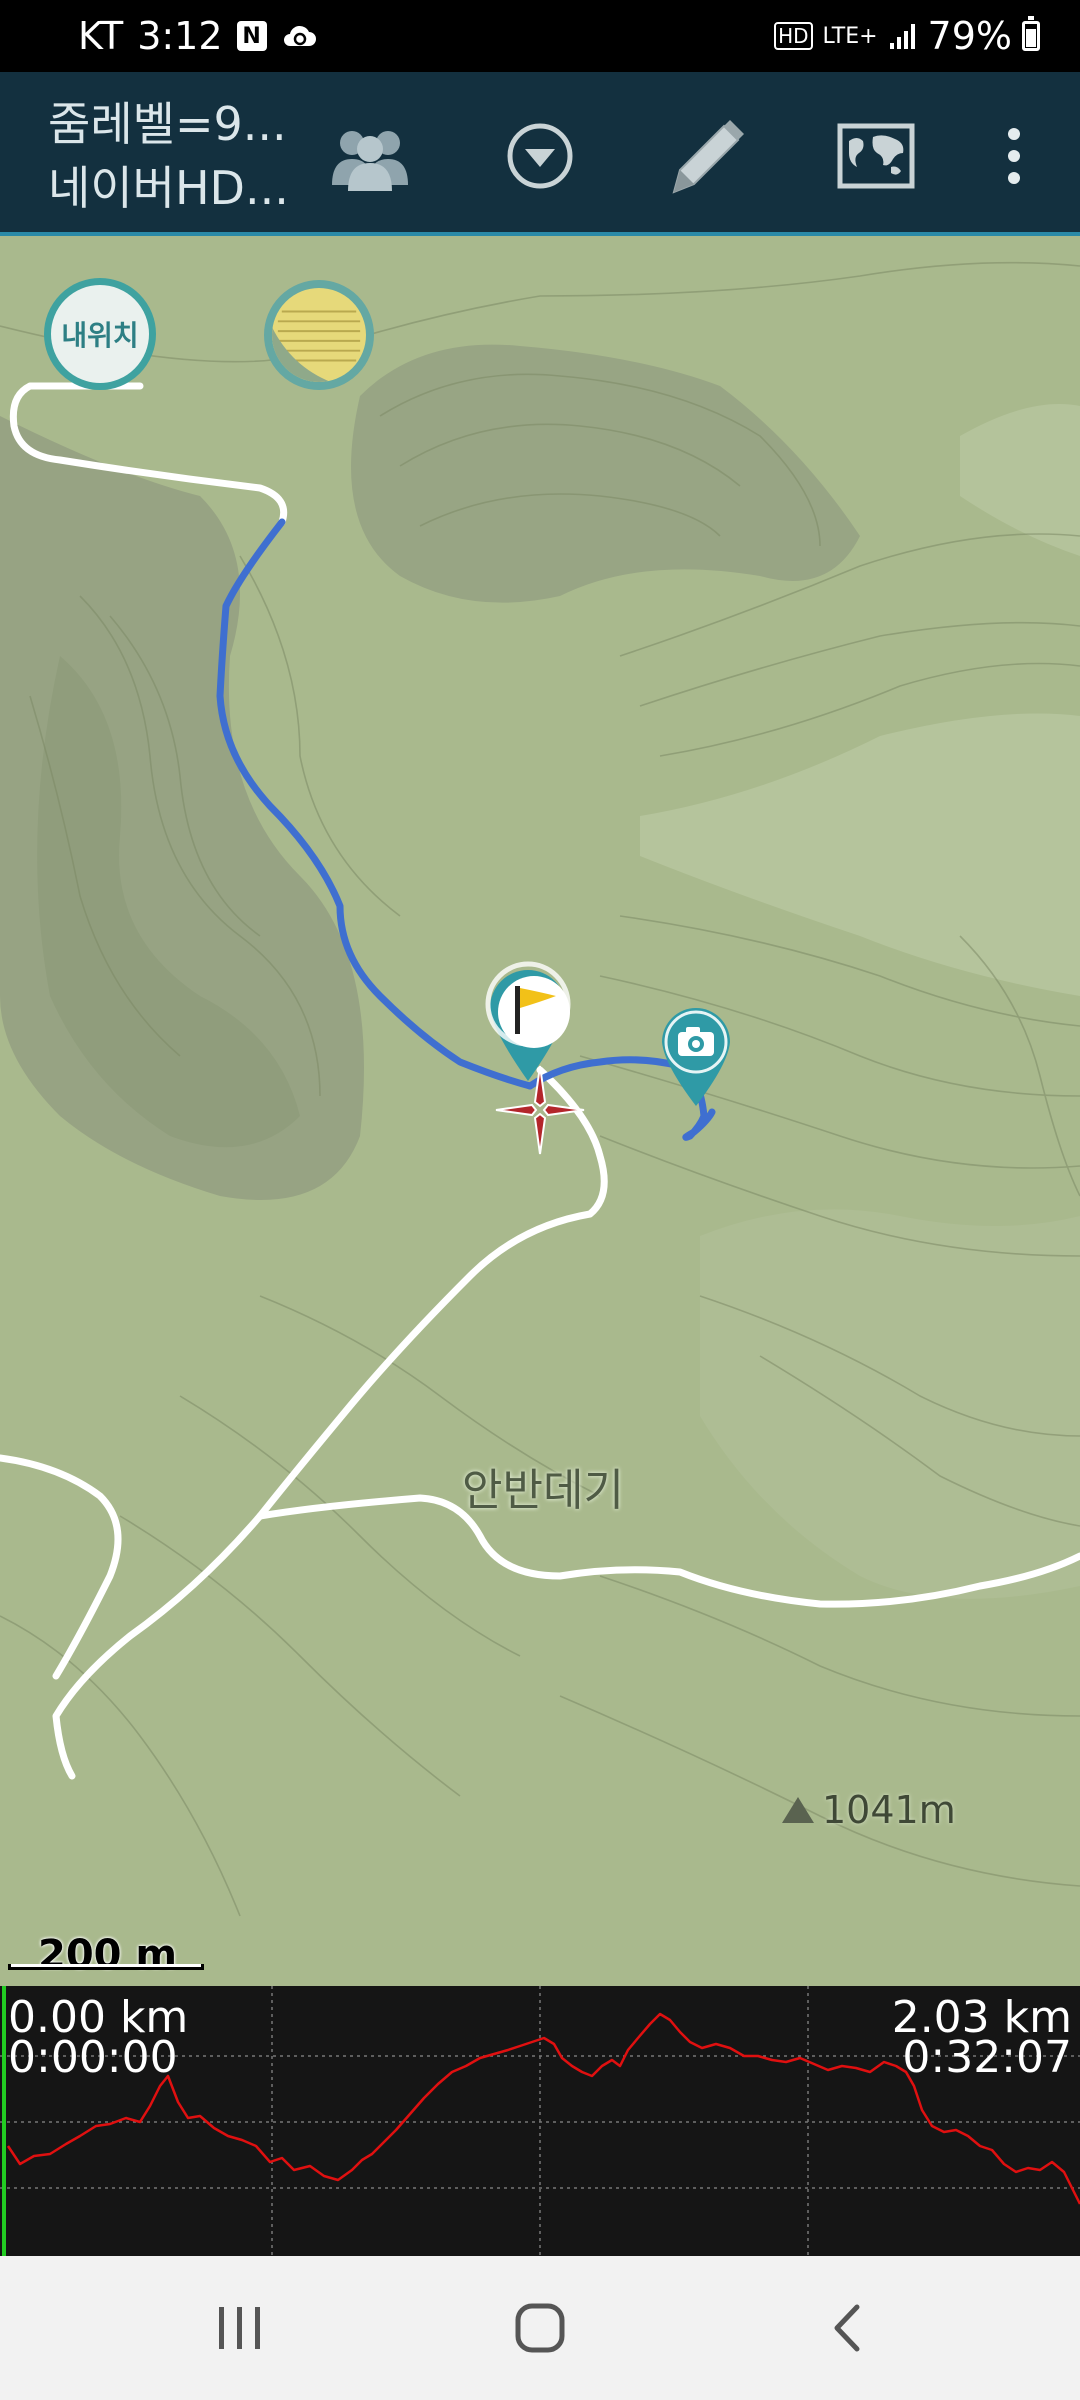 This screenshot has height=2400, width=1080. I want to click on peak-marker: 1041m, so click(868, 1810).